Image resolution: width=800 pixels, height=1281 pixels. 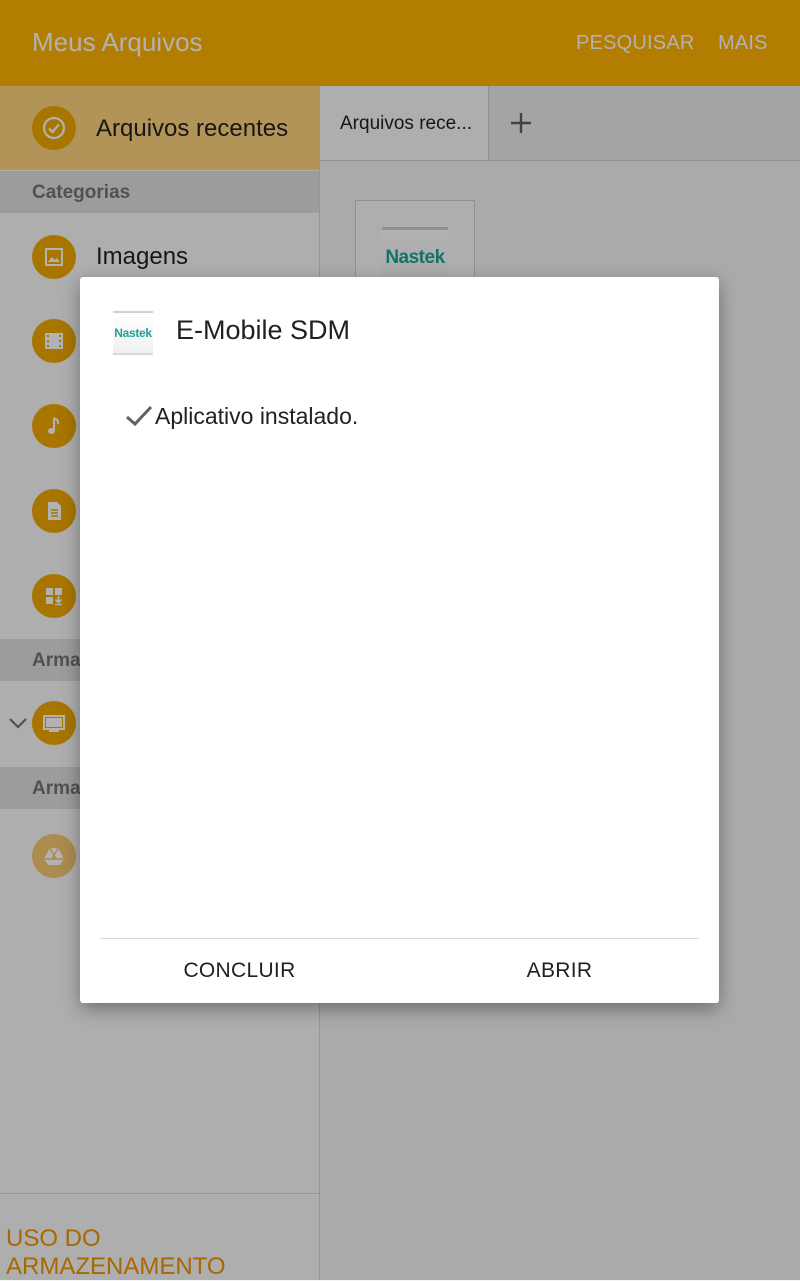 I want to click on open-button: ABRIR, so click(x=559, y=971).